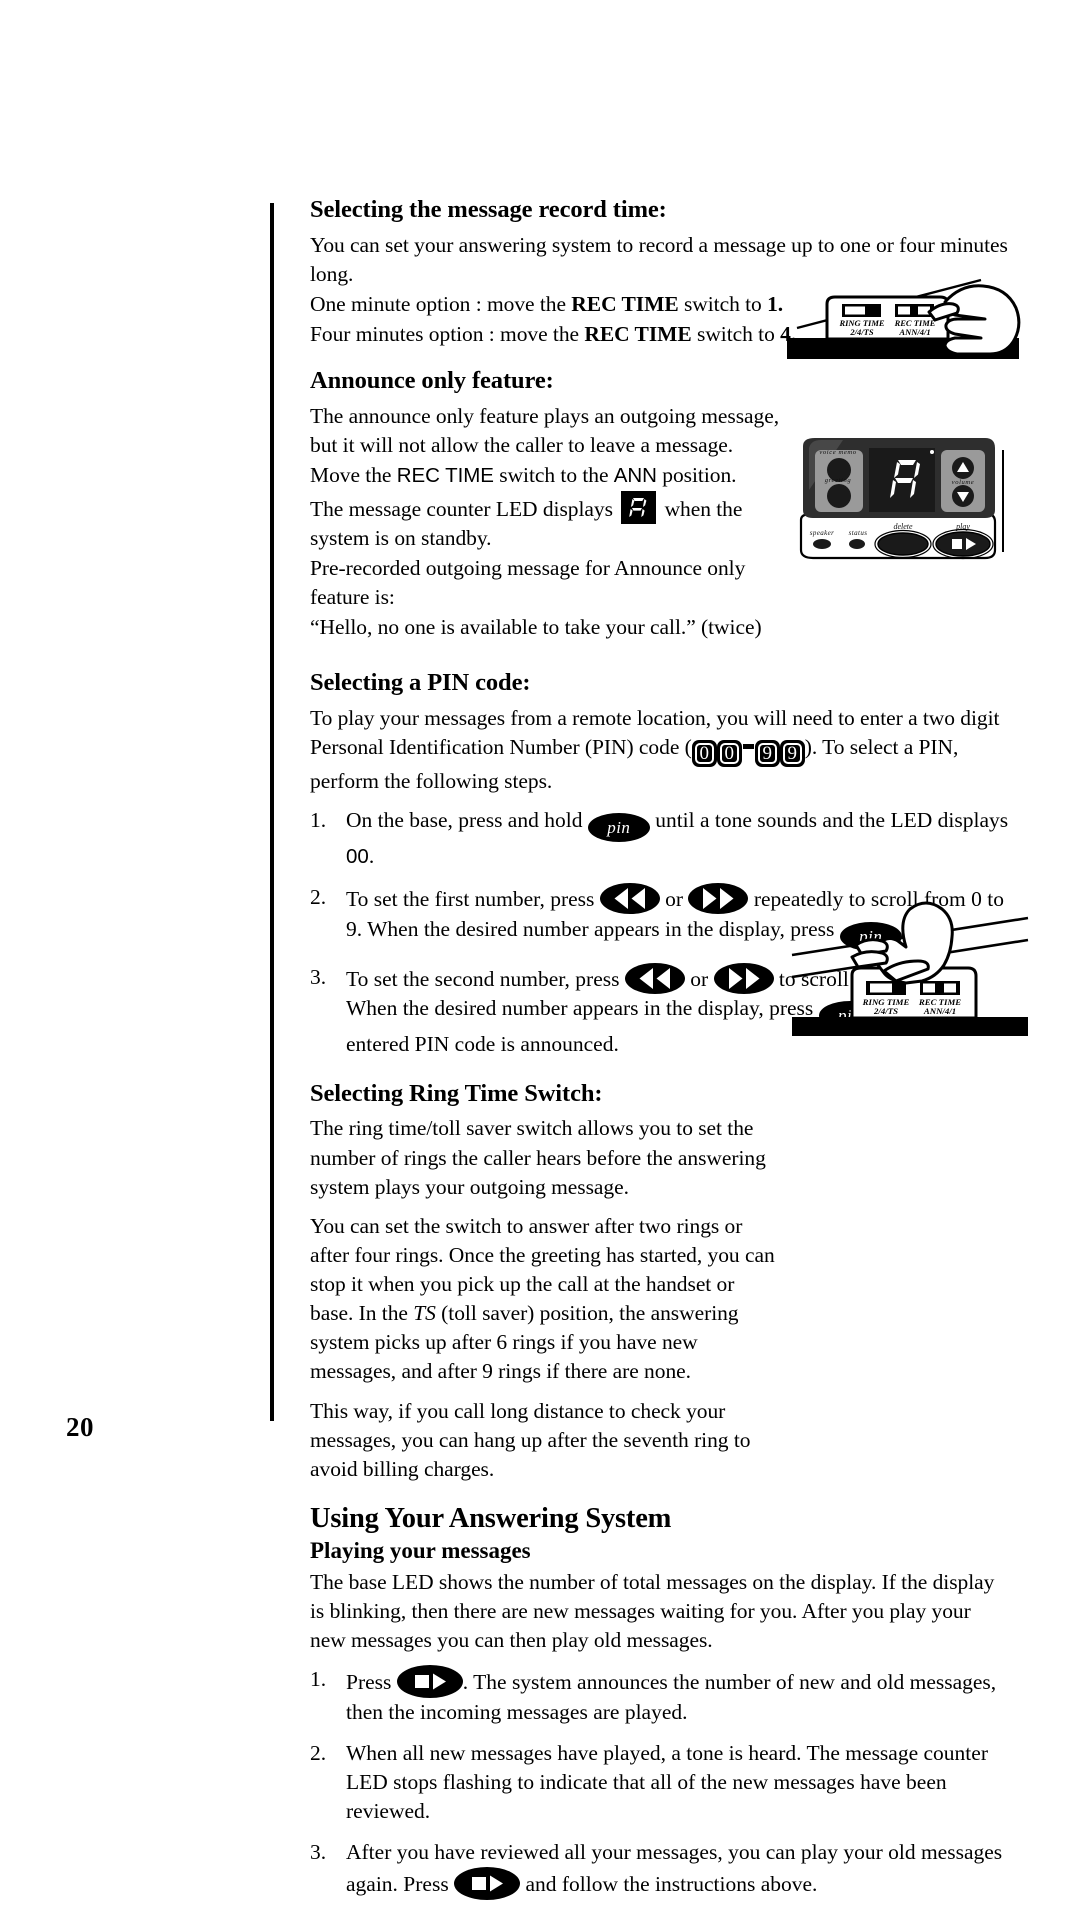 Image resolution: width=1080 pixels, height=1912 pixels. What do you see at coordinates (272, 812) in the screenshot?
I see `vertical-rule-divider` at bounding box center [272, 812].